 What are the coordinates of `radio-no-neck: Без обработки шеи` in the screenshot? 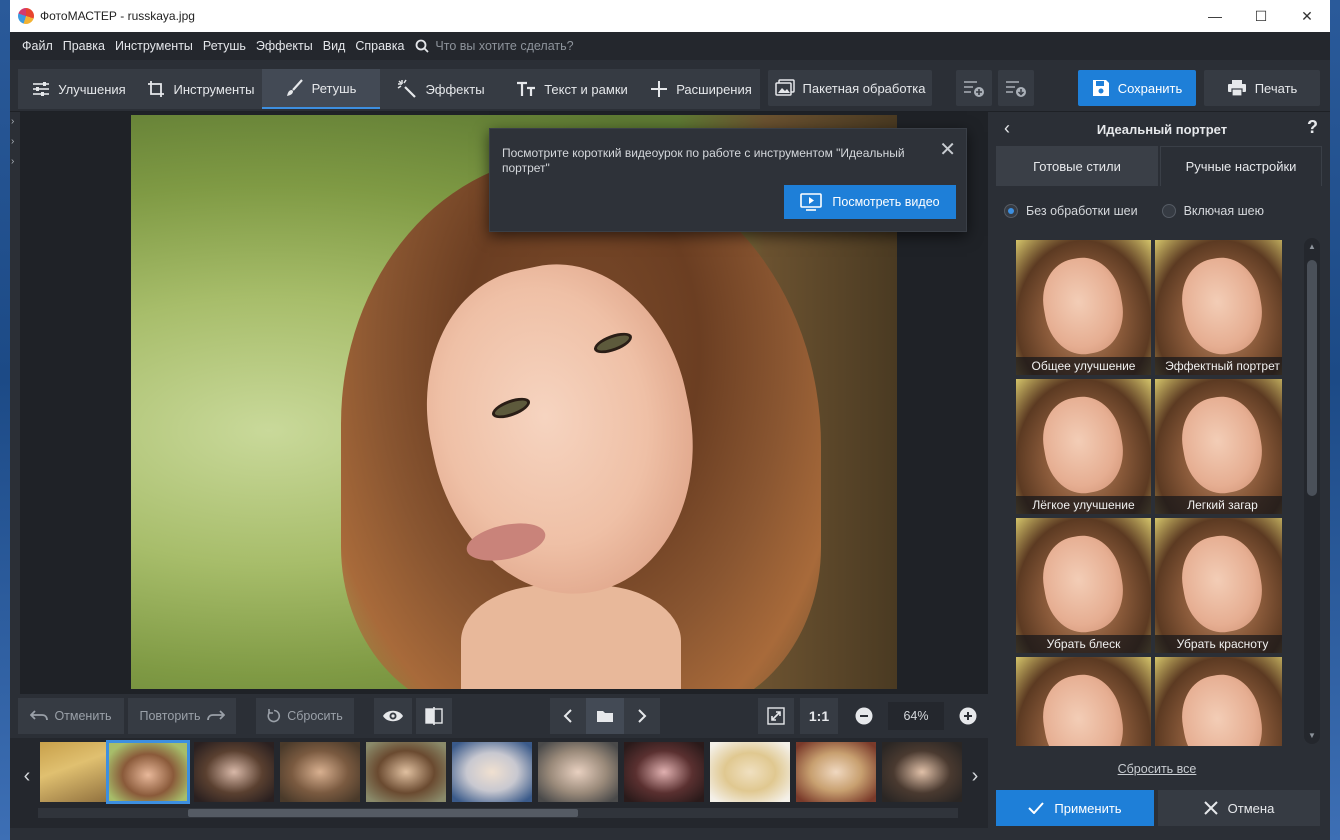 It's located at (1071, 211).